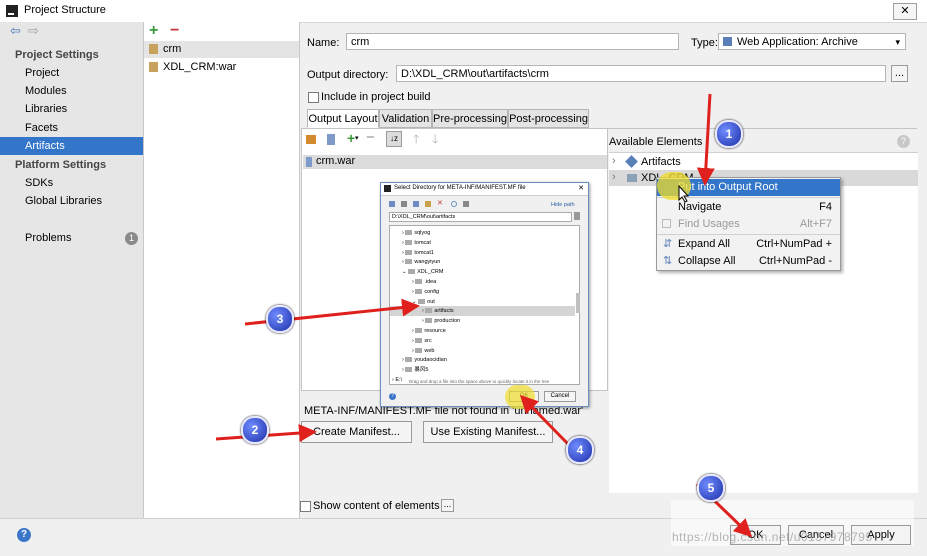  Describe the element at coordinates (280, 319) in the screenshot. I see `callout-3: 3` at that location.